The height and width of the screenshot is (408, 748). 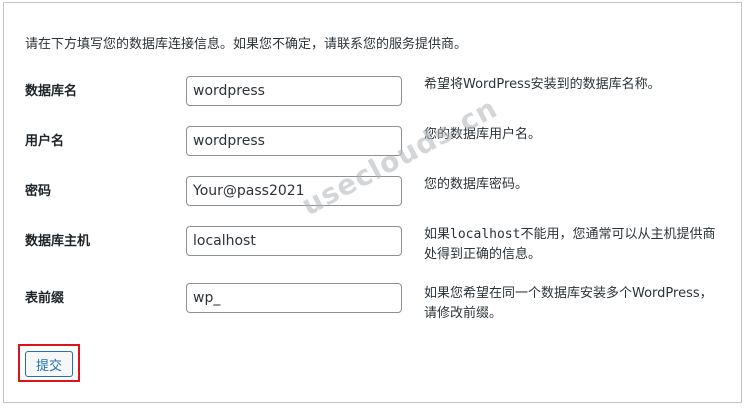 What do you see at coordinates (58, 241) in the screenshot?
I see `db-host-label: 数据库主机` at bounding box center [58, 241].